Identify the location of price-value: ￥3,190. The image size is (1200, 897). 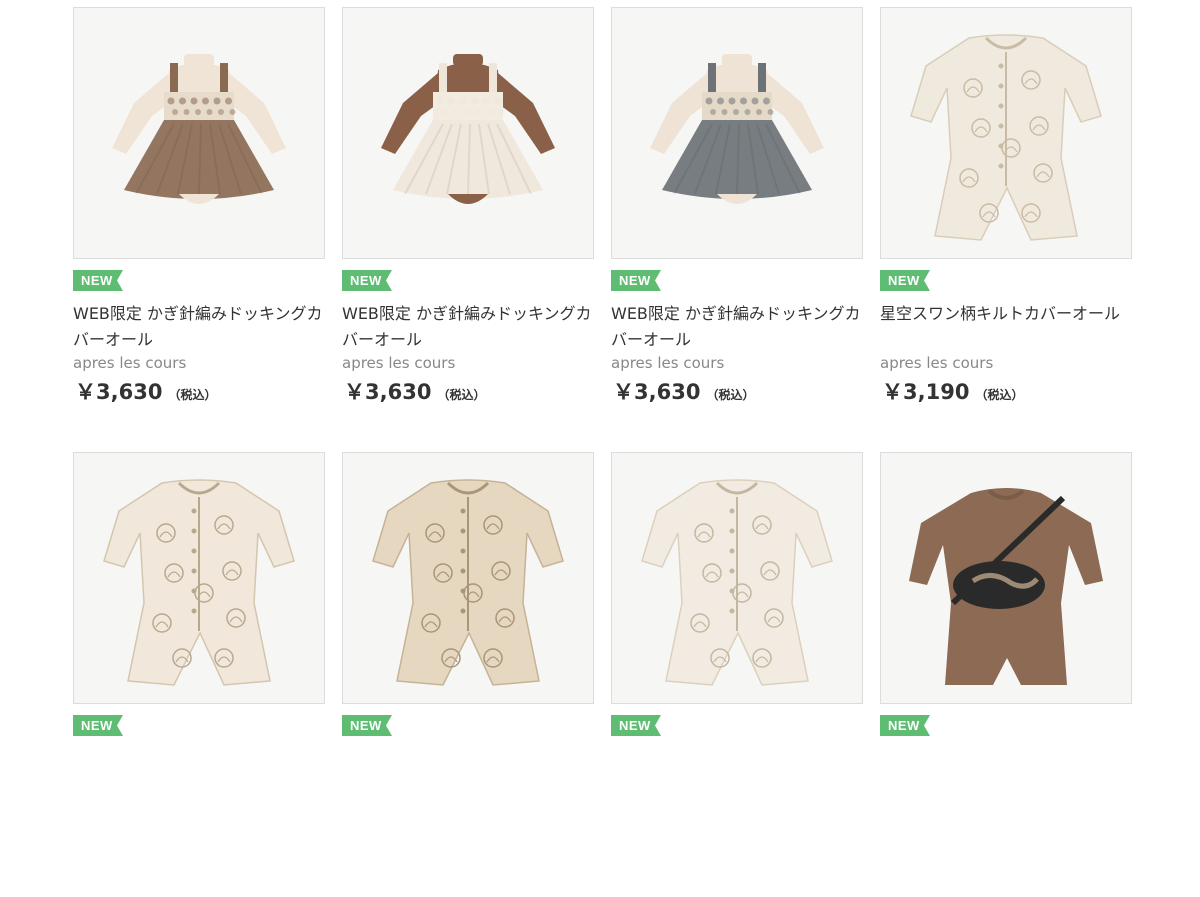
(926, 392).